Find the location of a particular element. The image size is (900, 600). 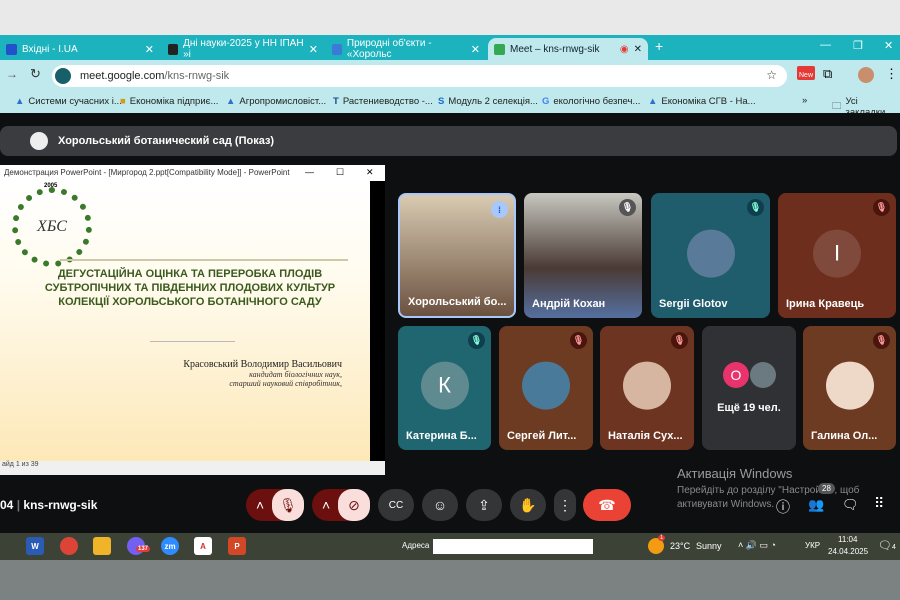

present-button: ⇪ is located at coordinates (484, 505).